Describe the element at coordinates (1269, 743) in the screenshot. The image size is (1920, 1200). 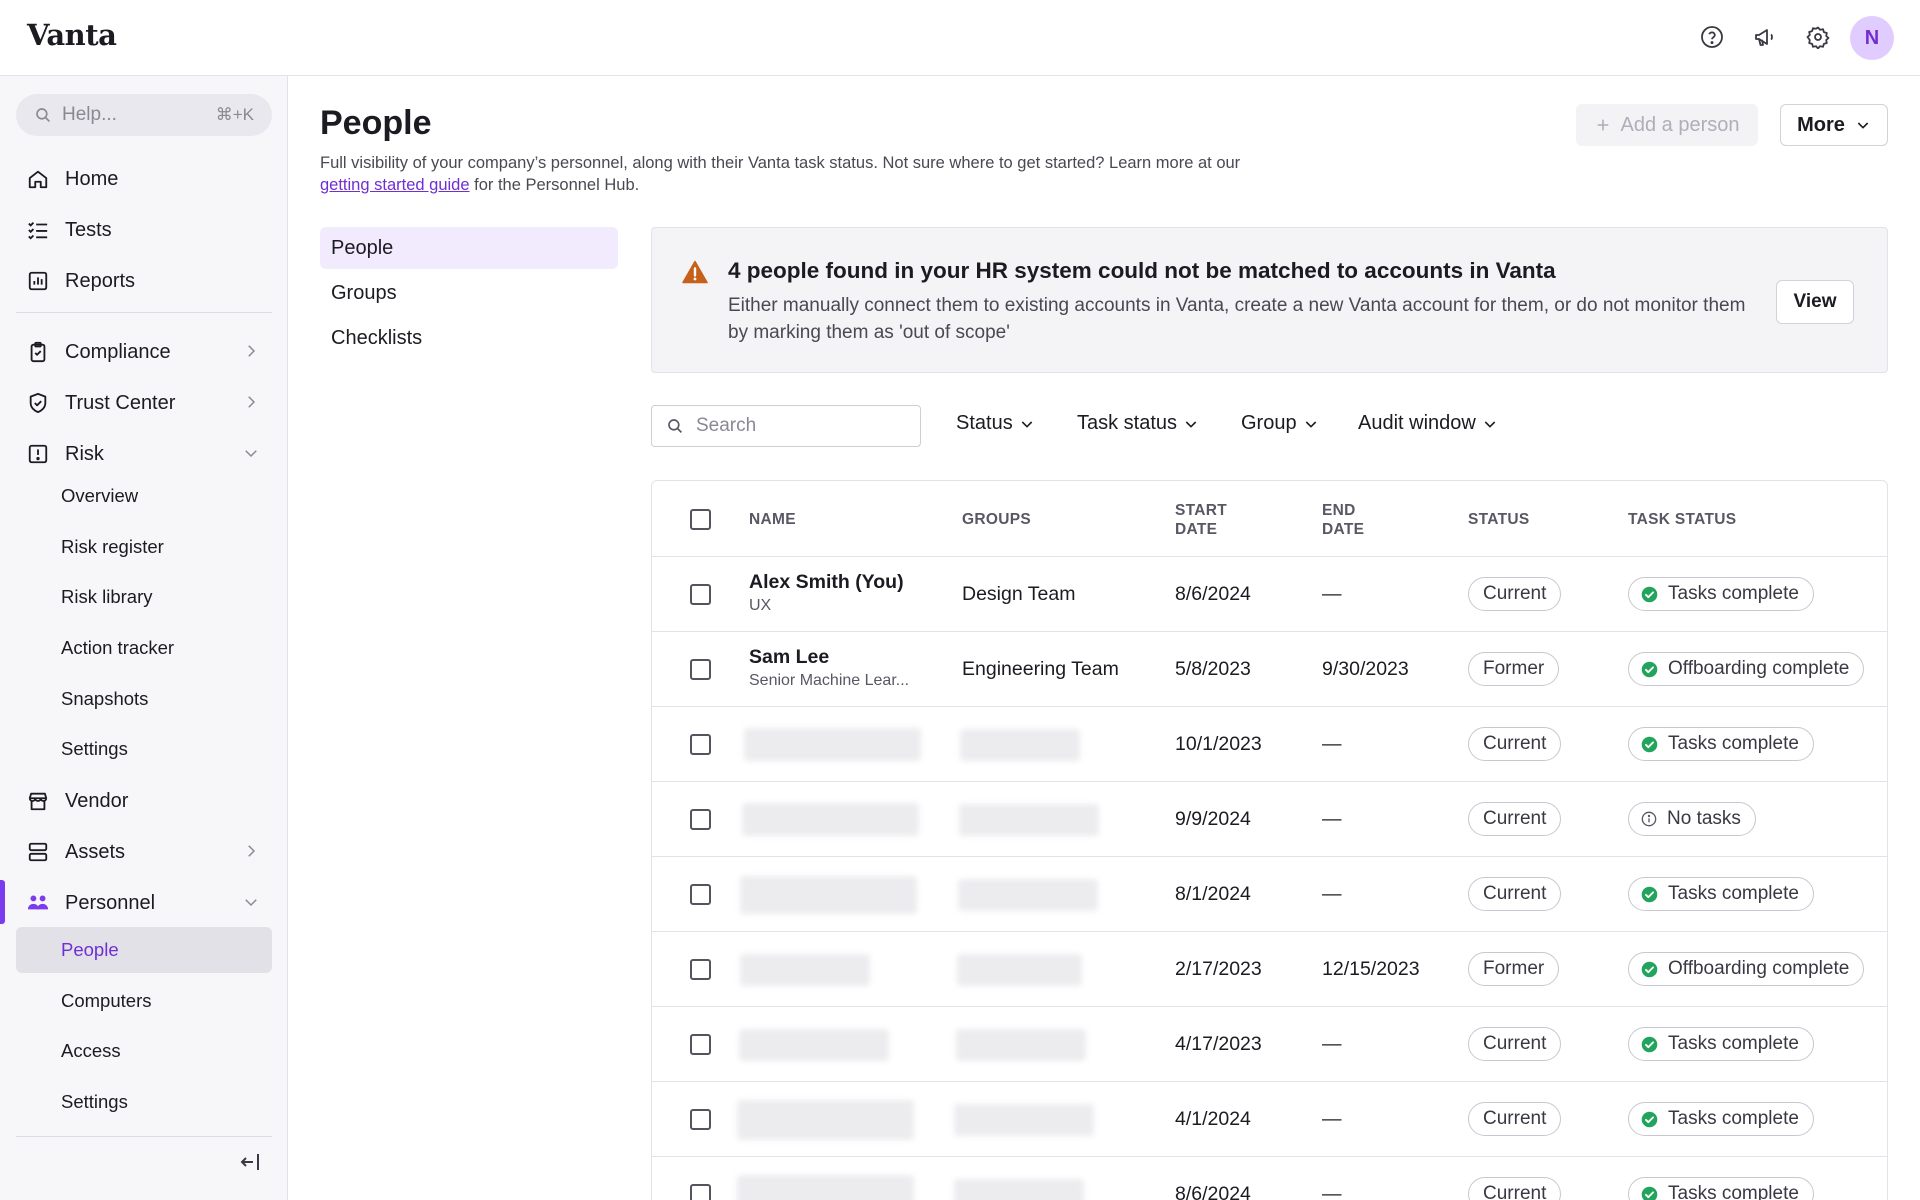
I see `table-row: 10/1/2023 — Current Tasks complete` at that location.